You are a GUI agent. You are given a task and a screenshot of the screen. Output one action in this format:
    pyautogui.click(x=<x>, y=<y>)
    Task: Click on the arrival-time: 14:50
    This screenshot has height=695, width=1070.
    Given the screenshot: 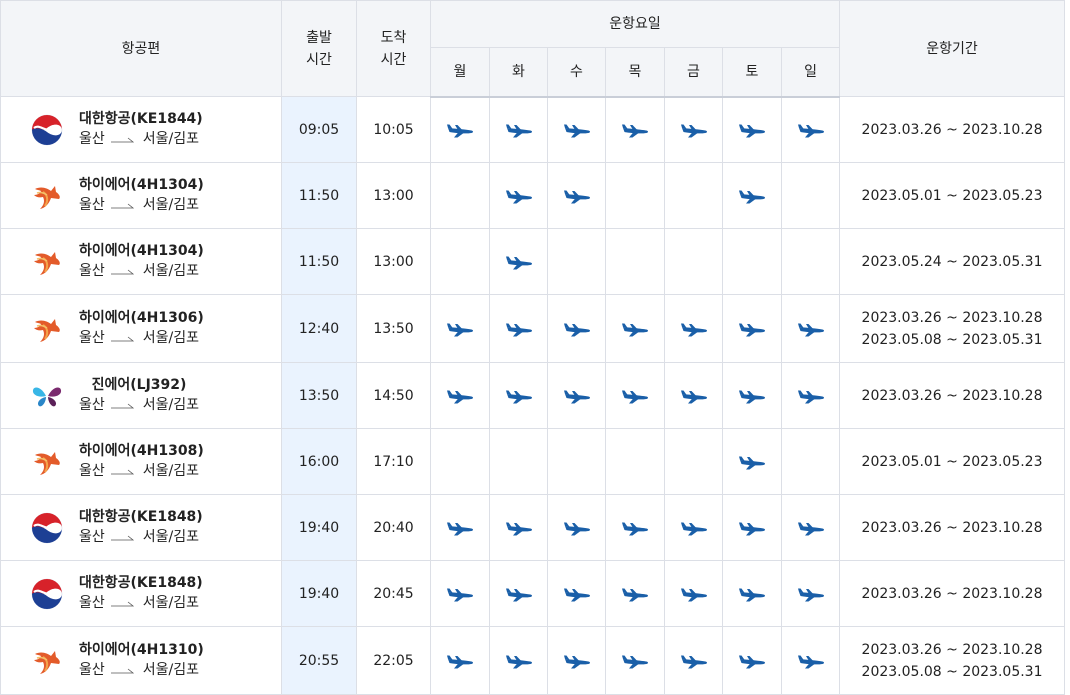 What is the action you would take?
    pyautogui.click(x=393, y=395)
    